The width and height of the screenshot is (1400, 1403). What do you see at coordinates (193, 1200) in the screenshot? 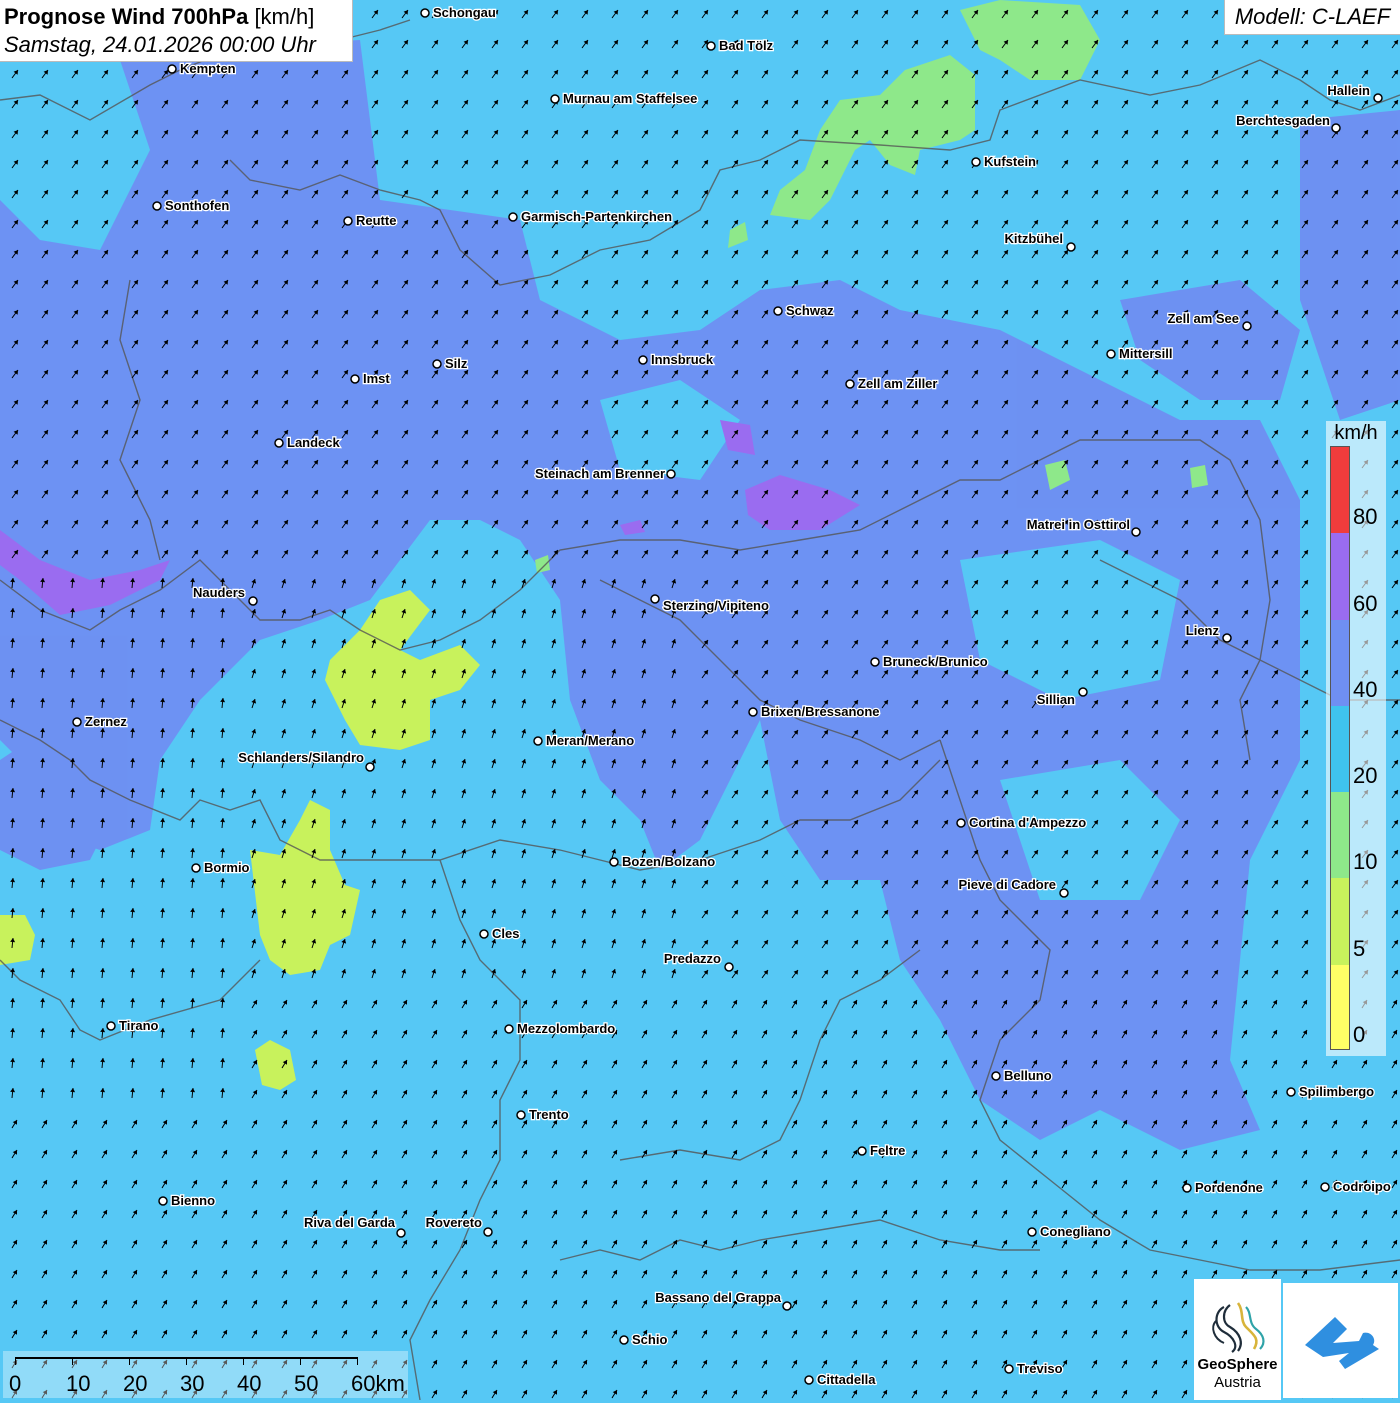
I see `city-label: Bienno` at bounding box center [193, 1200].